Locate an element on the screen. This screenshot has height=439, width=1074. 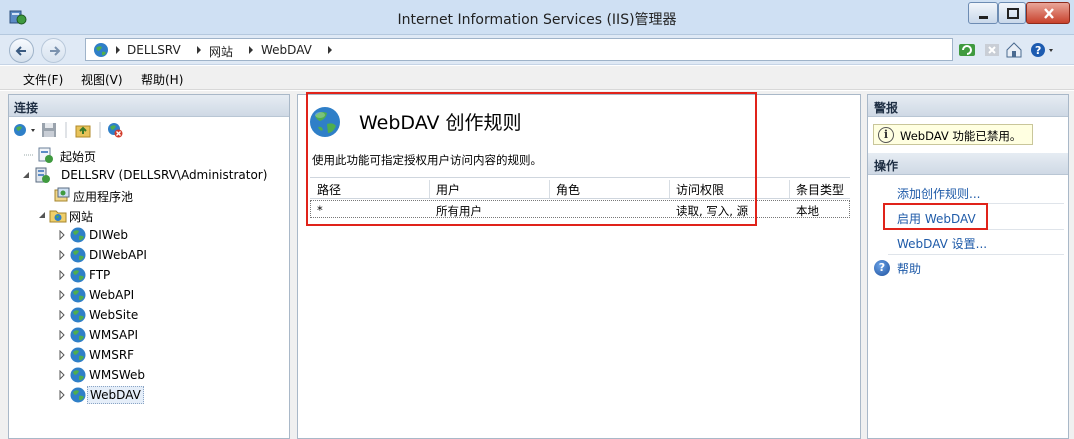
webdav-globe-icon is located at coordinates (325, 122).